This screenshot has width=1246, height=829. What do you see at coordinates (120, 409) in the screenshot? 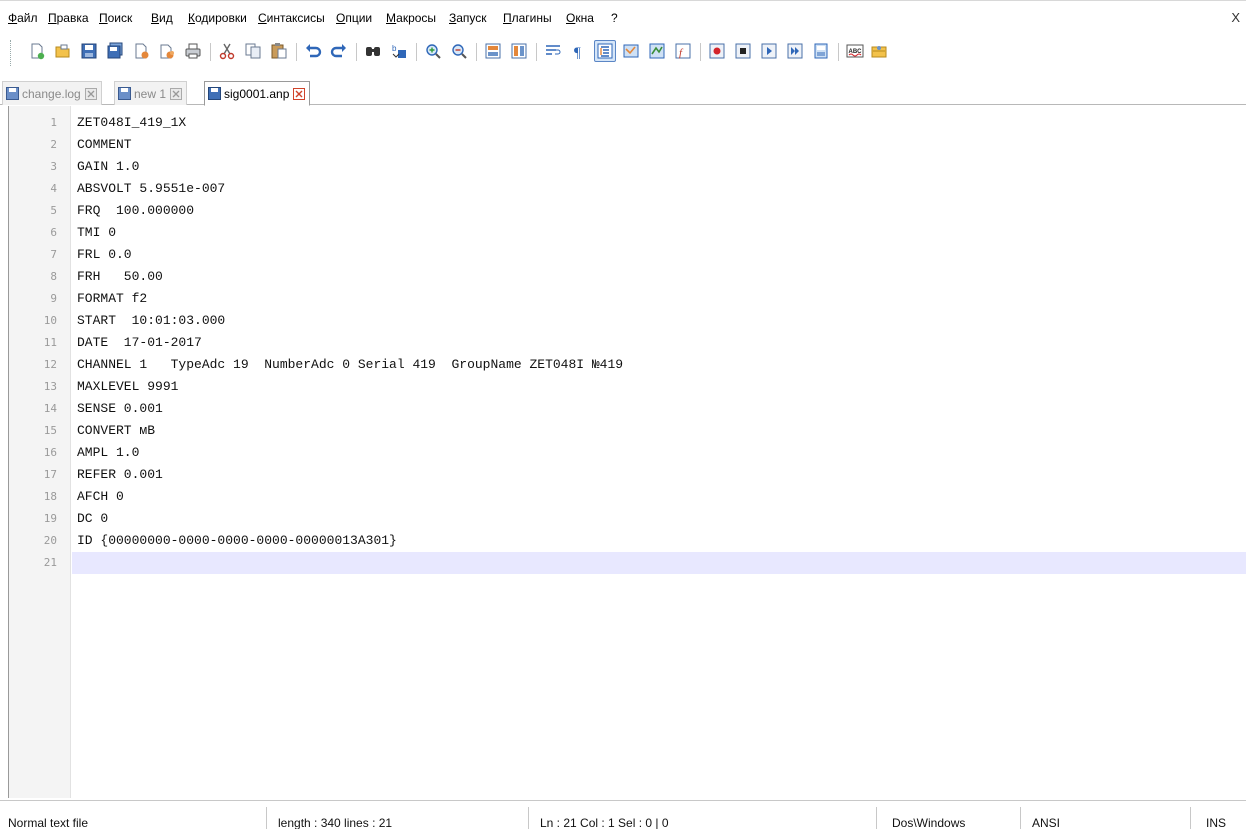
I see `code-line: SENSE 0.001` at bounding box center [120, 409].